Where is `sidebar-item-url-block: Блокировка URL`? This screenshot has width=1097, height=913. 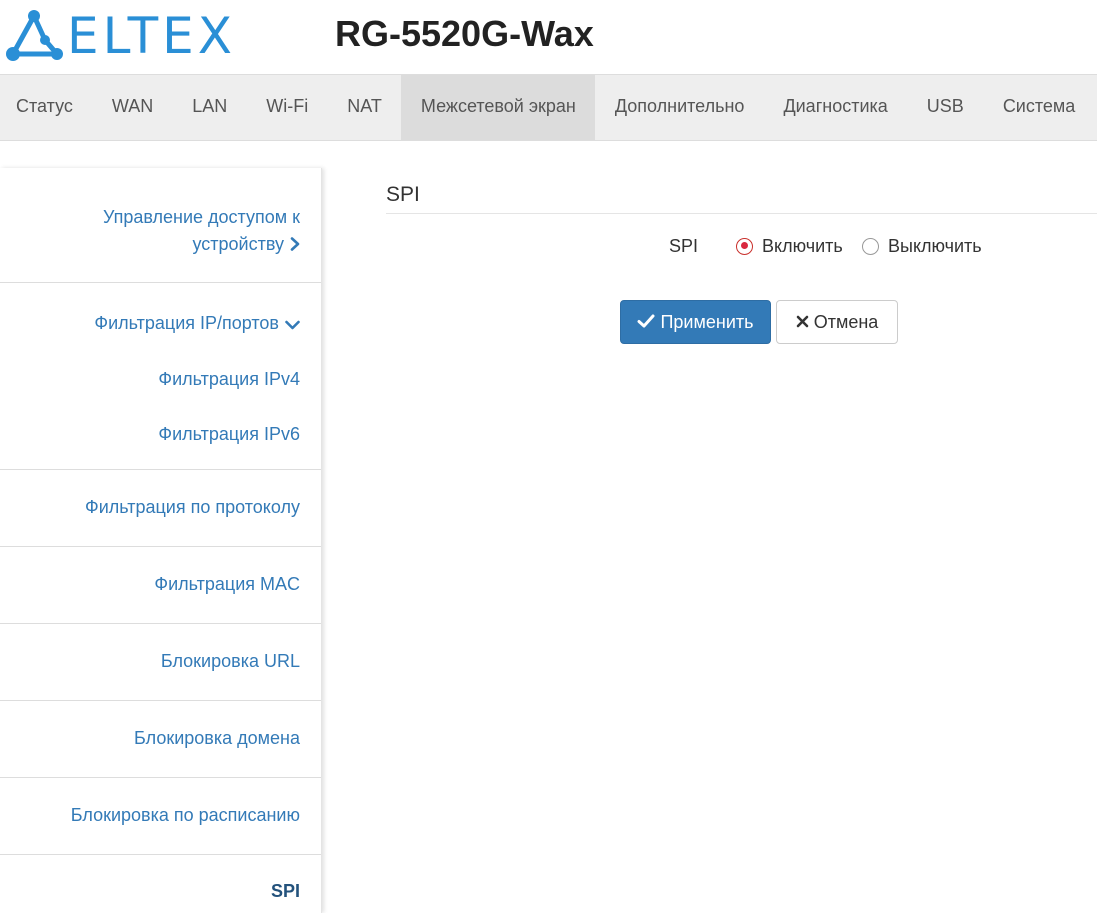 sidebar-item-url-block: Блокировка URL is located at coordinates (150, 661).